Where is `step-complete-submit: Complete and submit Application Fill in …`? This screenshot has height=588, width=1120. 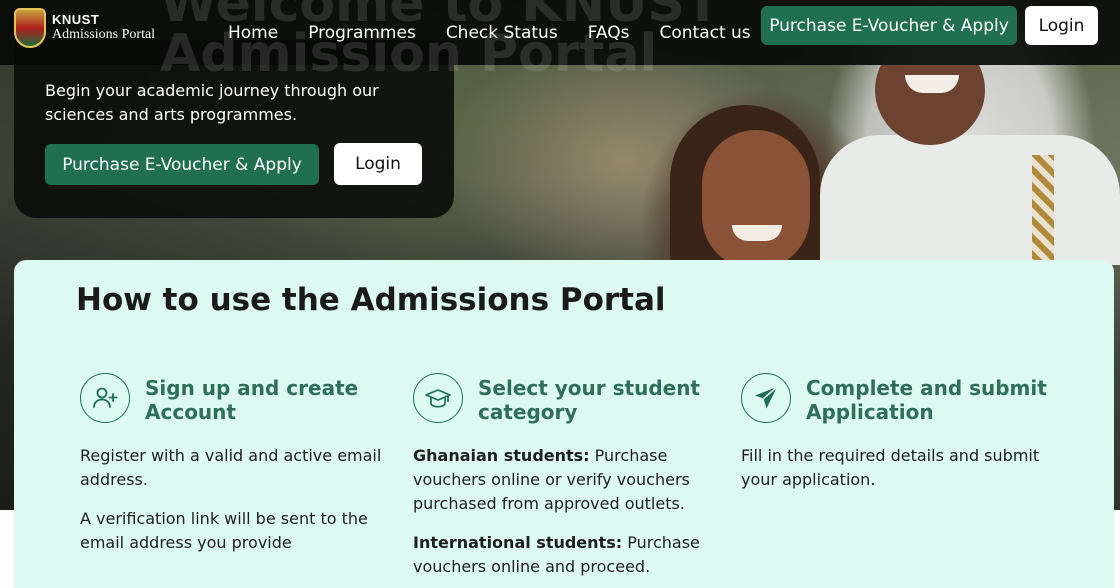
step-complete-submit: Complete and submit Application Fill in … is located at coordinates (896, 440).